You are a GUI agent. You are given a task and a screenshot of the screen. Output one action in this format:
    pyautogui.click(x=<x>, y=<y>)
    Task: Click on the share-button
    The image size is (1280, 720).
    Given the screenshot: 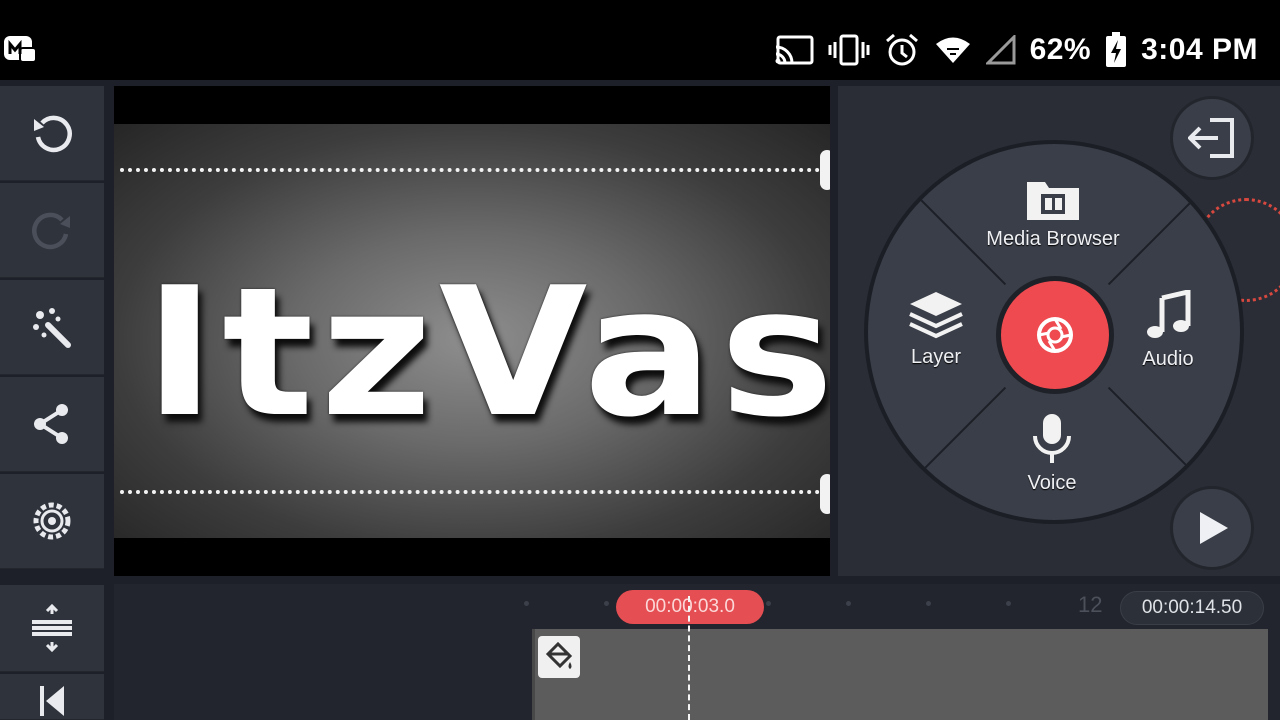 What is the action you would take?
    pyautogui.click(x=52, y=424)
    